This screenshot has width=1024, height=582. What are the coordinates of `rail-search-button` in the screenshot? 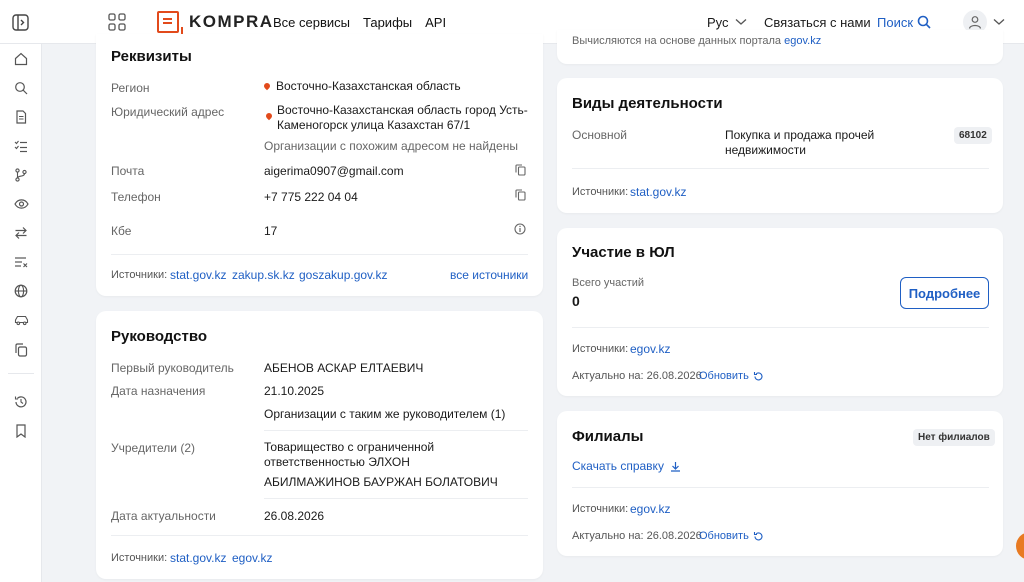 It's located at (21, 88).